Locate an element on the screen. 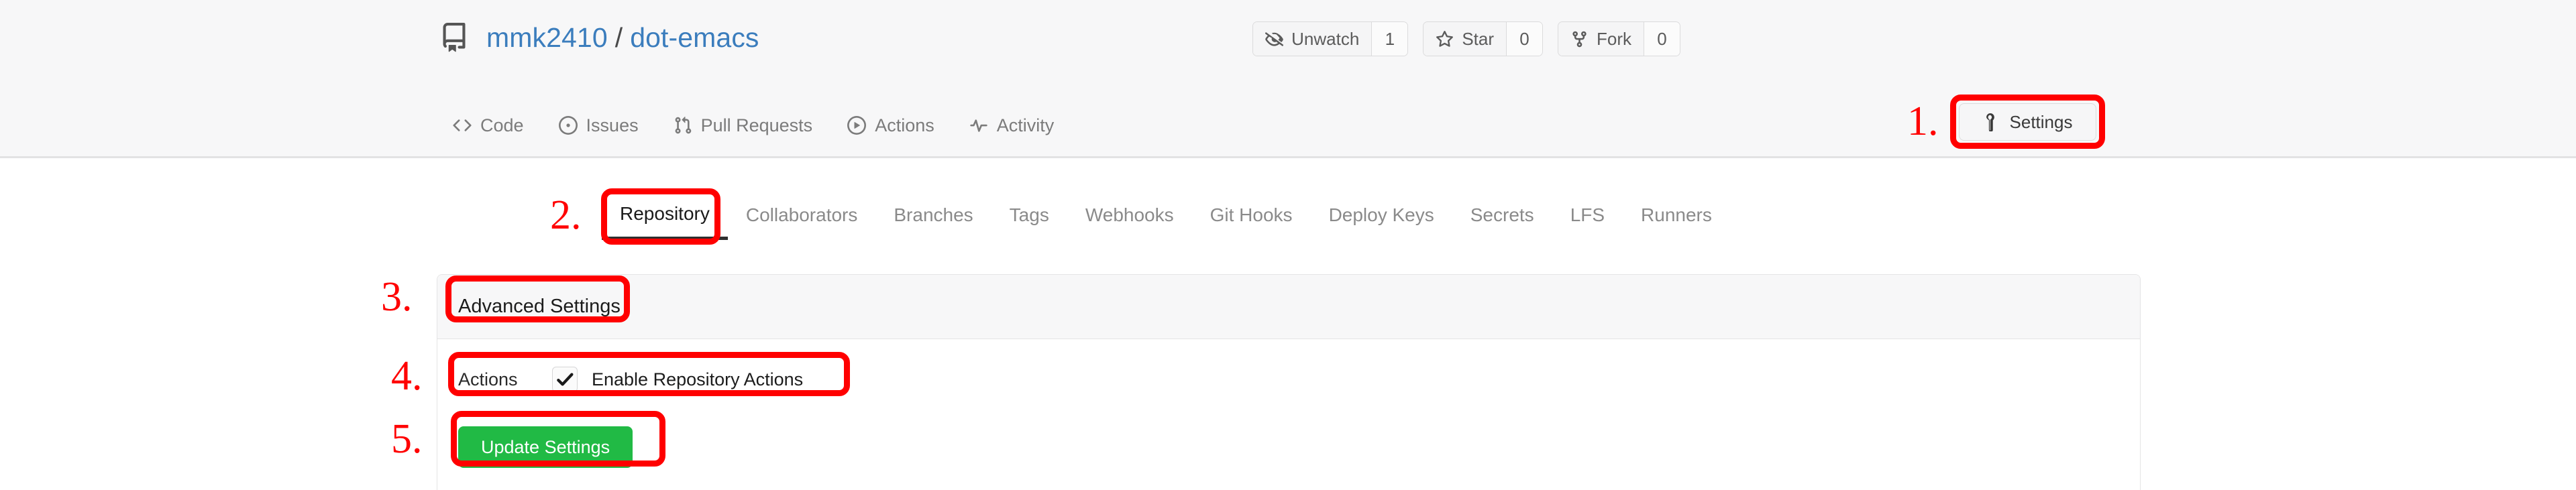 The width and height of the screenshot is (2576, 490). fork-icon is located at coordinates (1583, 39).